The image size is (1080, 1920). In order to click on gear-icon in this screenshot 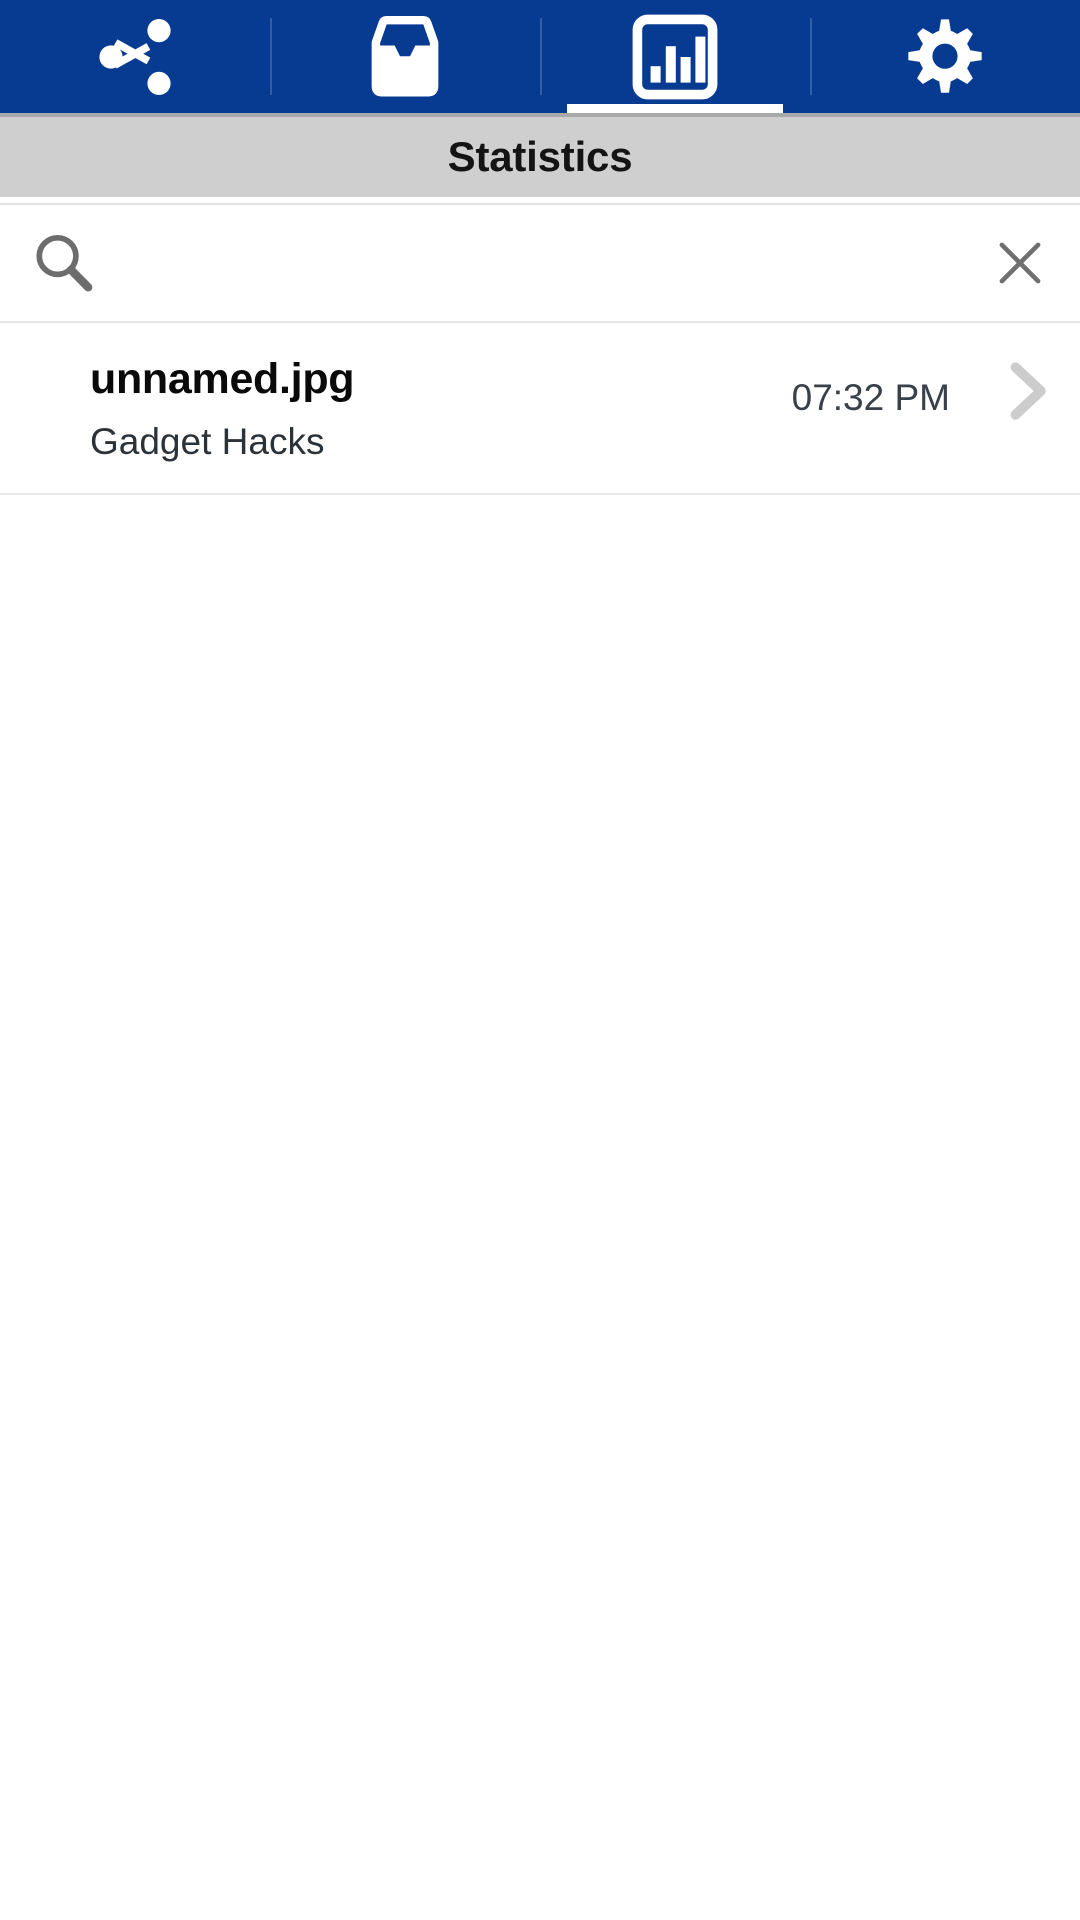, I will do `click(945, 57)`.